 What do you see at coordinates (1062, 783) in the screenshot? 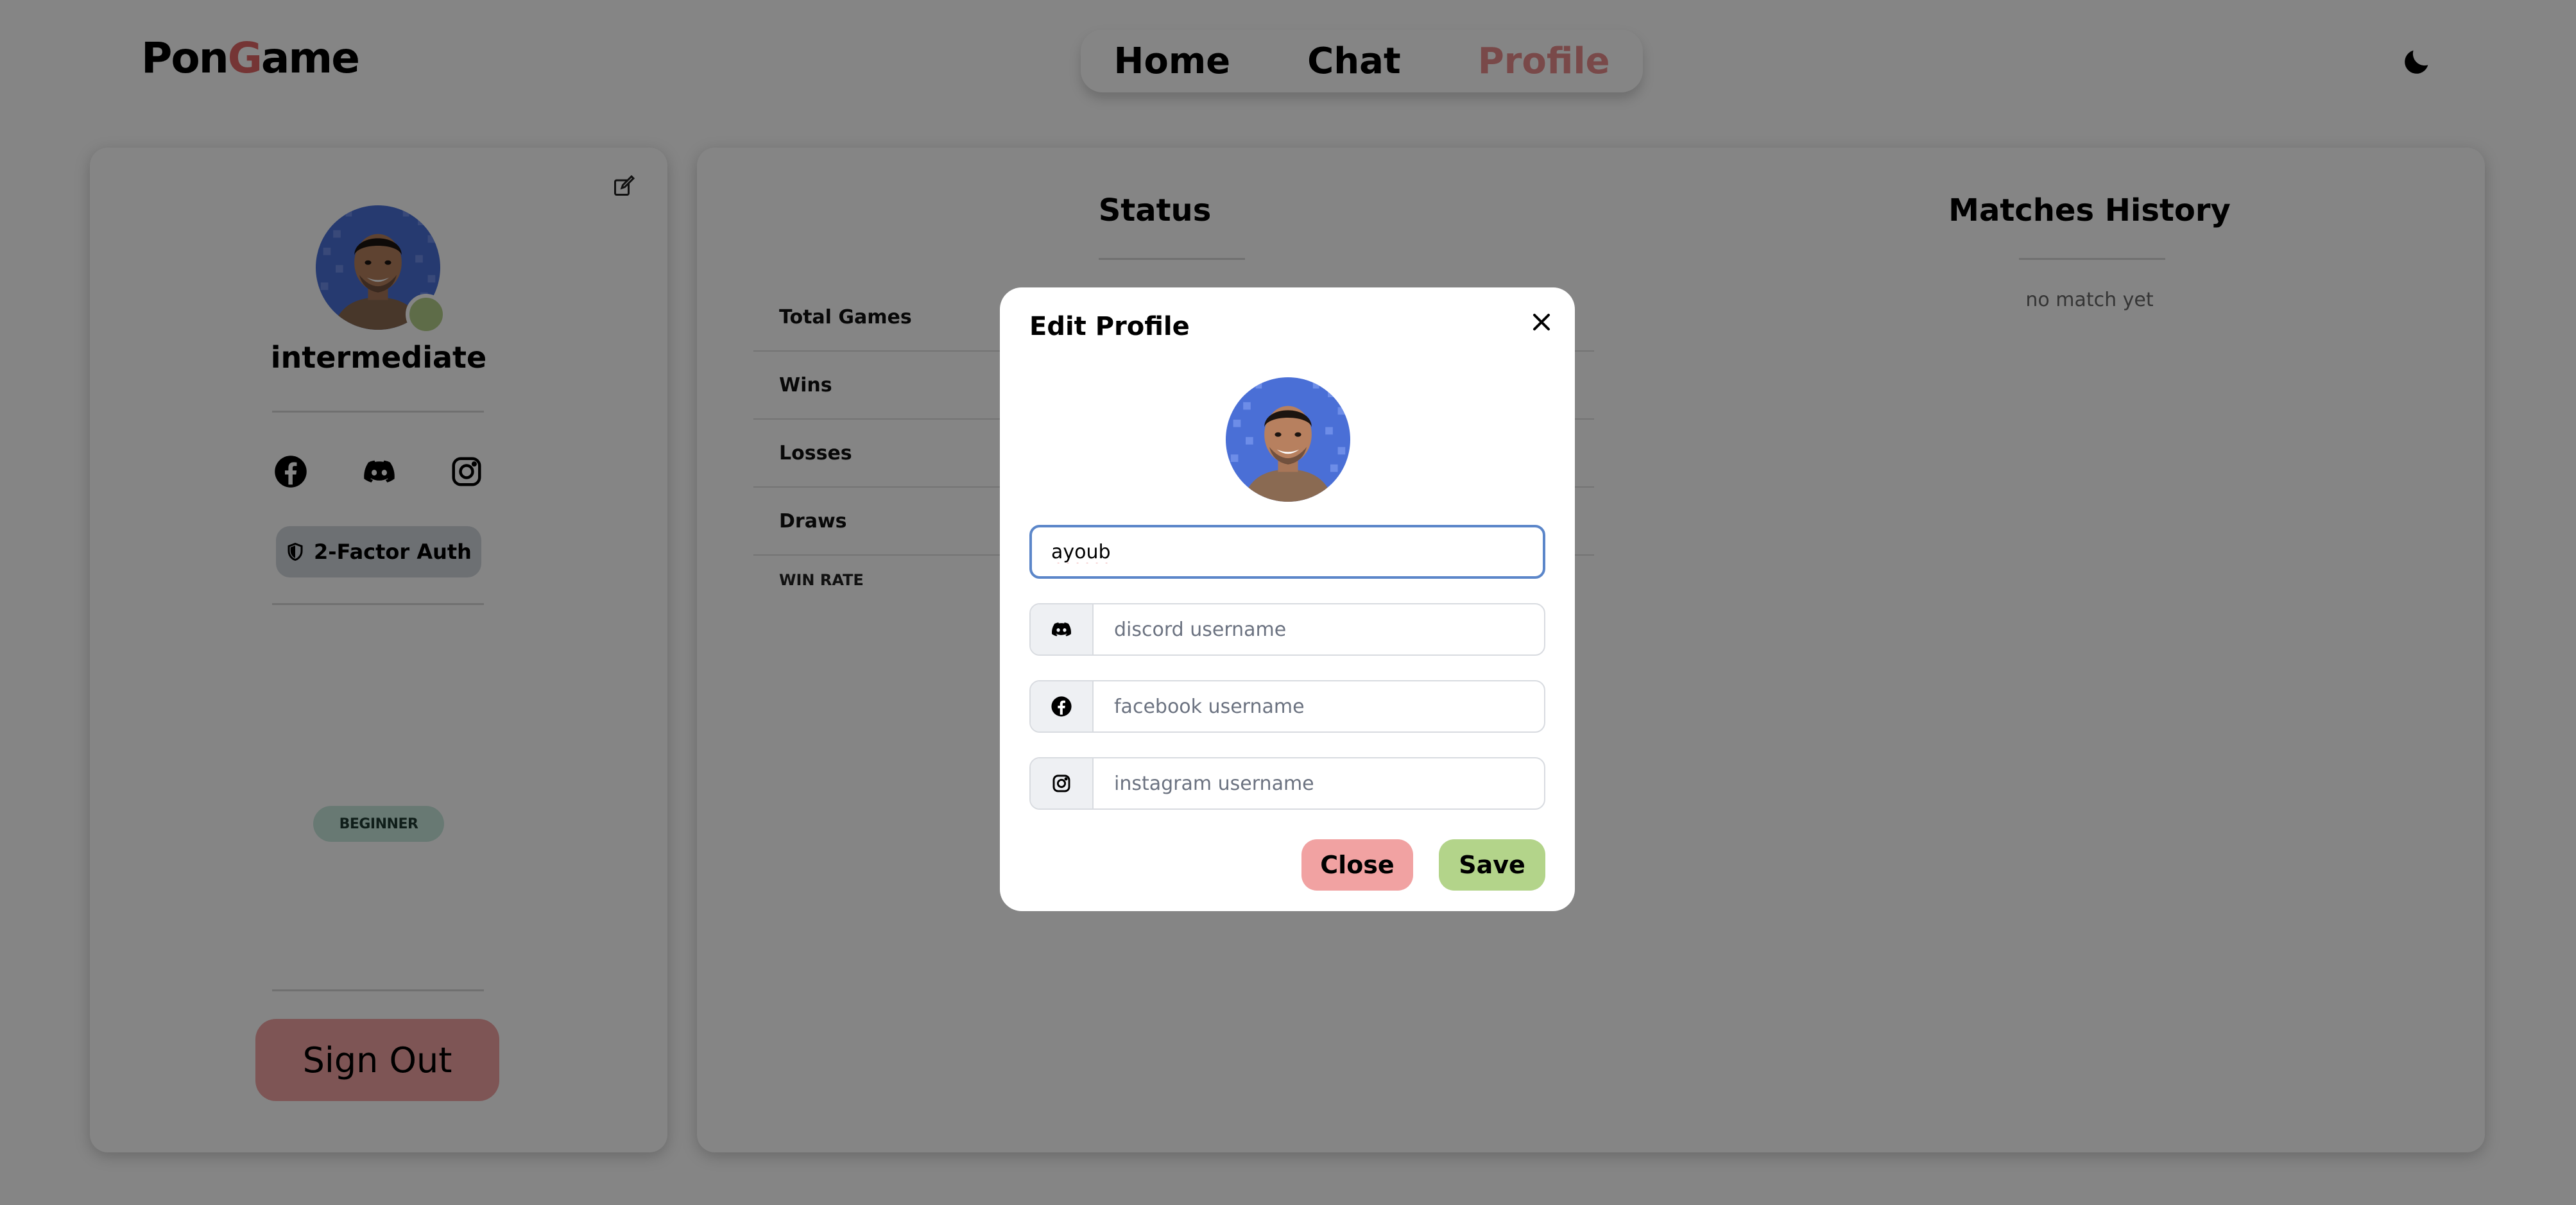
I see `instagram-icon` at bounding box center [1062, 783].